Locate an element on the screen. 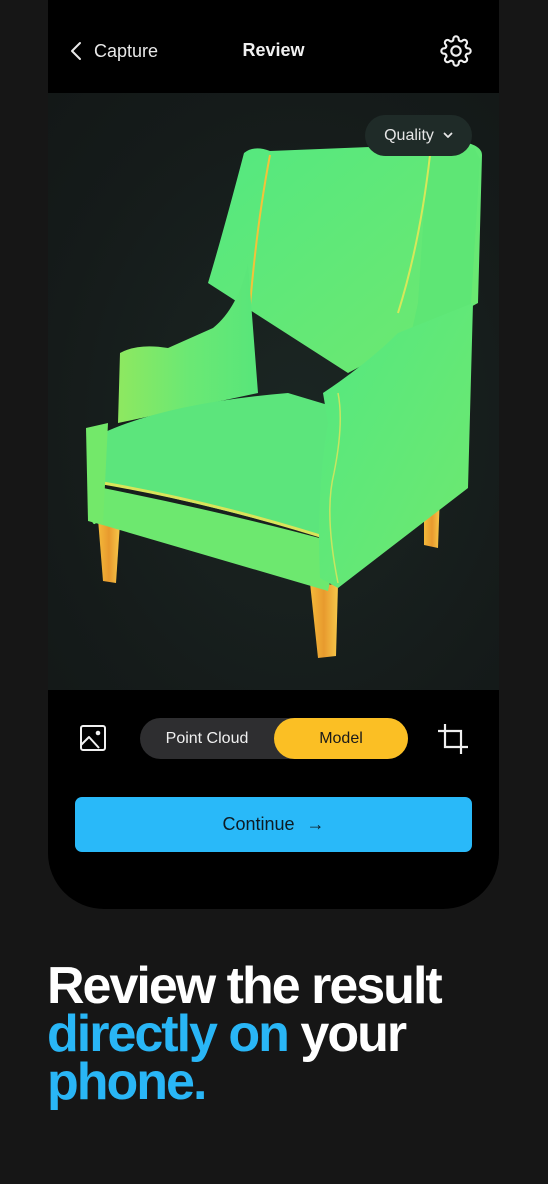 The width and height of the screenshot is (548, 1184). arrow-right-icon: → is located at coordinates (315, 824).